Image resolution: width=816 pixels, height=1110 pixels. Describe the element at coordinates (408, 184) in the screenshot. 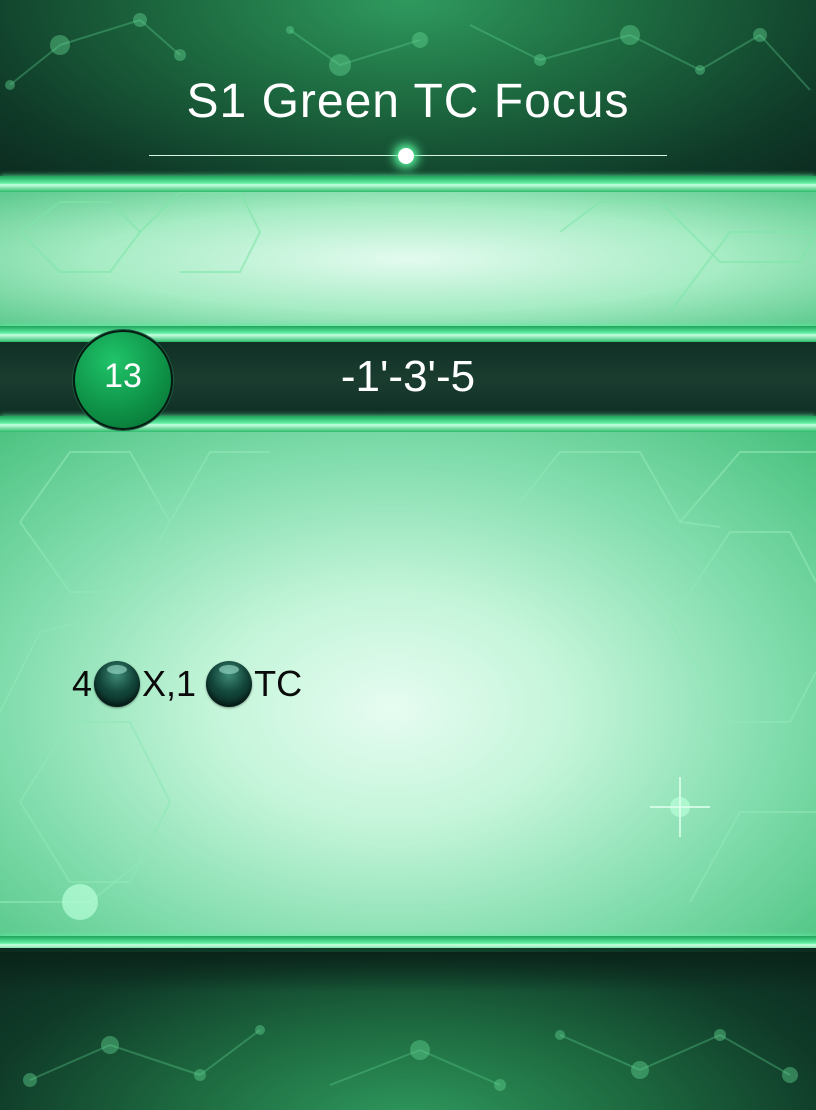

I see `art-frame-top-band` at that location.